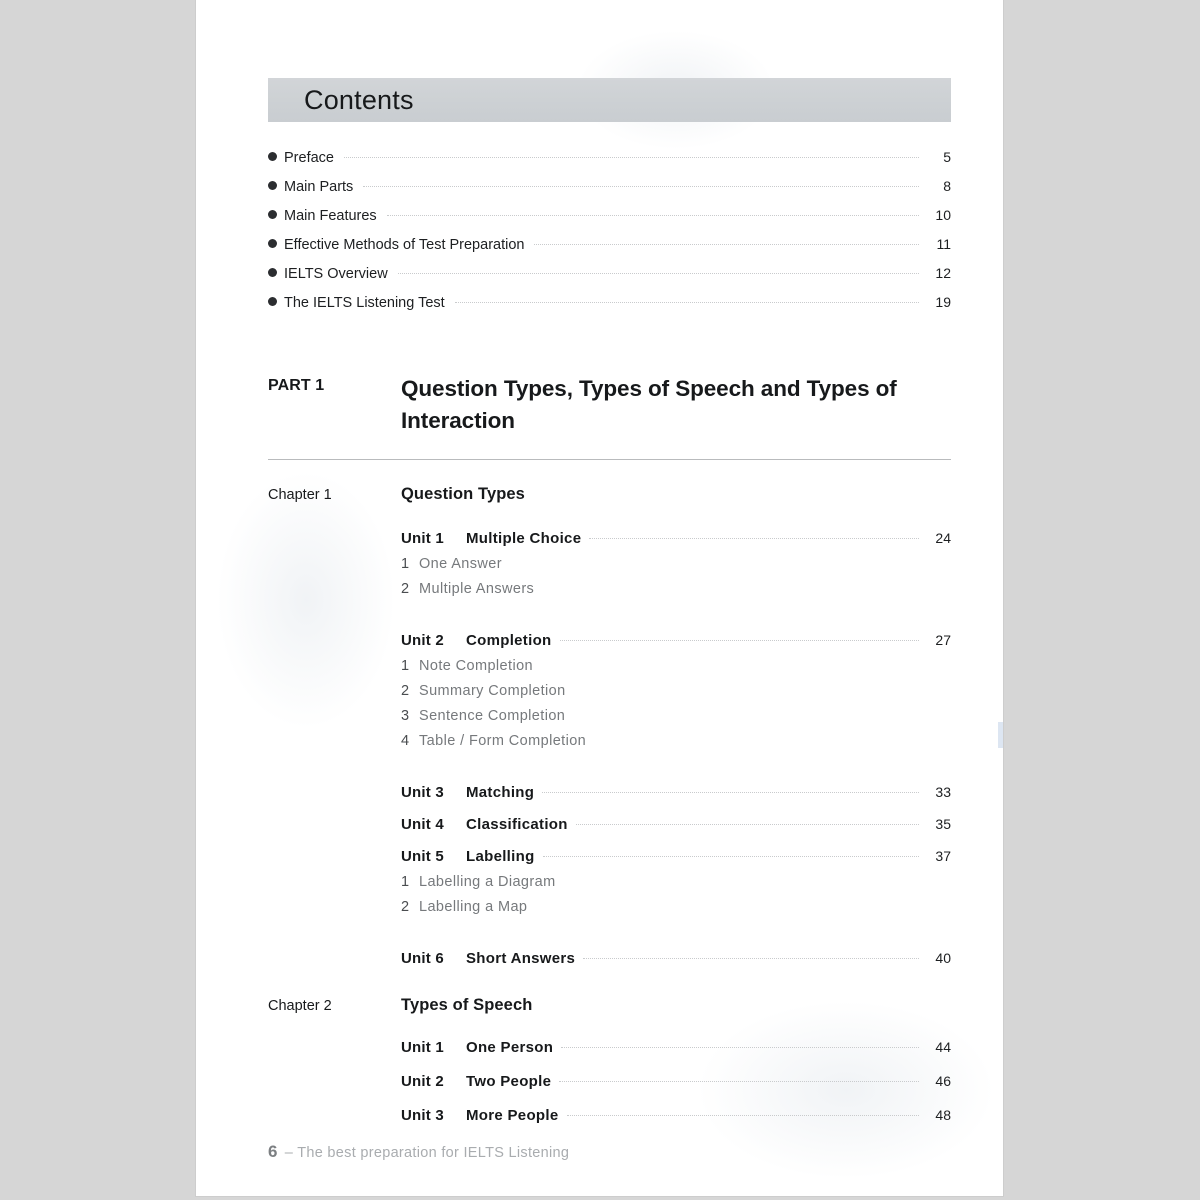 This screenshot has height=1200, width=1200. Describe the element at coordinates (1000, 735) in the screenshot. I see `page-edge-mark` at that location.